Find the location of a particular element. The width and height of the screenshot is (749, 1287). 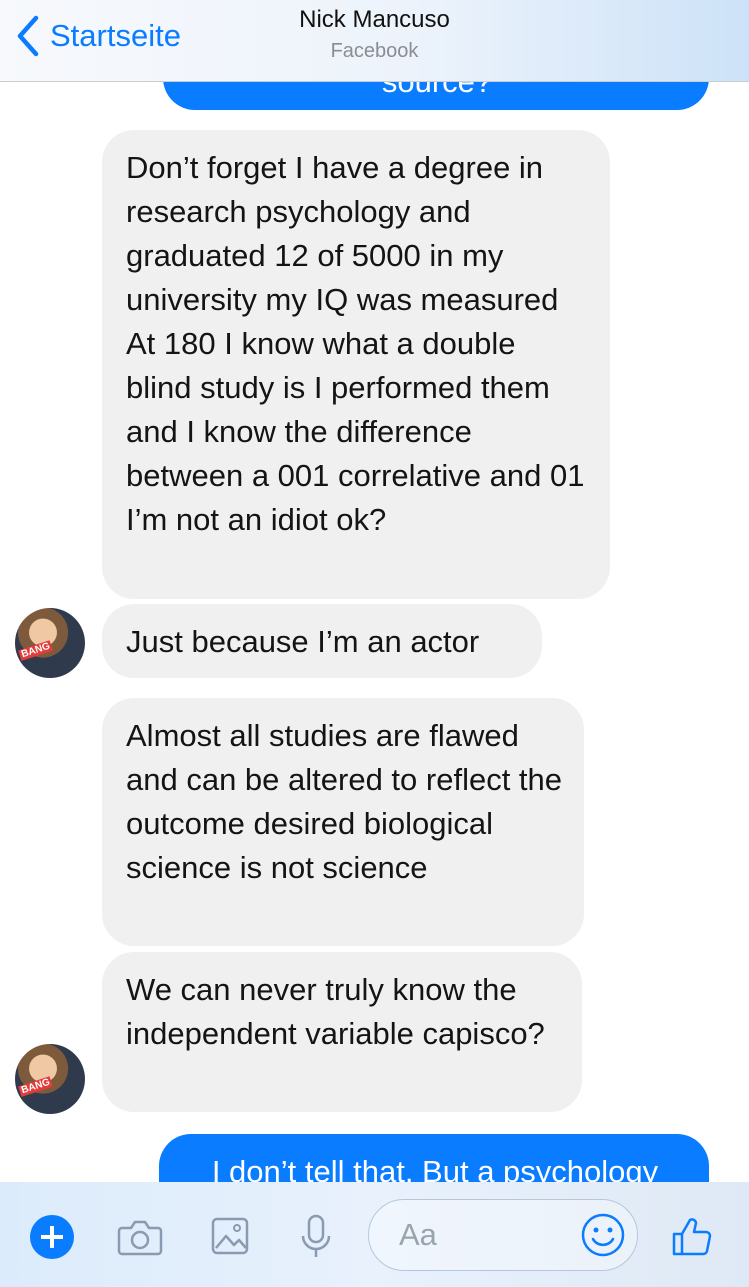

gallery-icon is located at coordinates (230, 1236).